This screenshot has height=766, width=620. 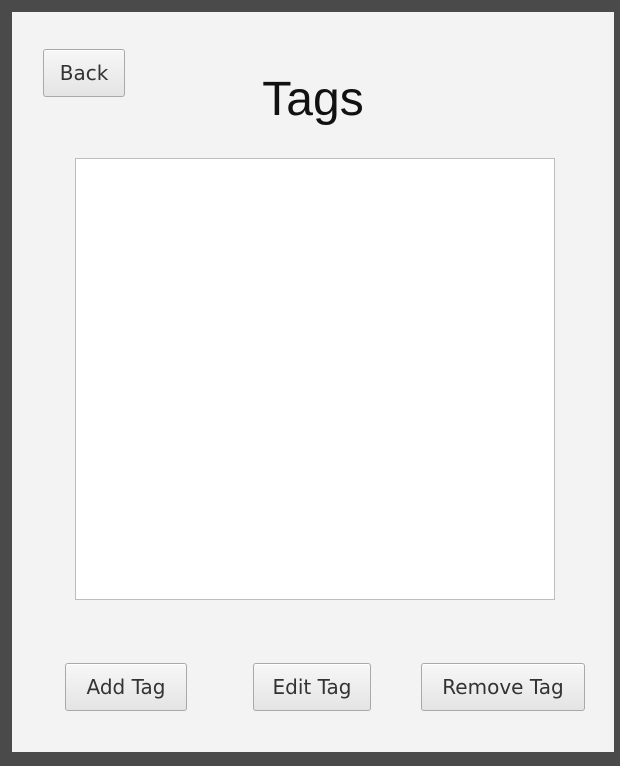 I want to click on page-title: Tags, so click(x=313, y=99).